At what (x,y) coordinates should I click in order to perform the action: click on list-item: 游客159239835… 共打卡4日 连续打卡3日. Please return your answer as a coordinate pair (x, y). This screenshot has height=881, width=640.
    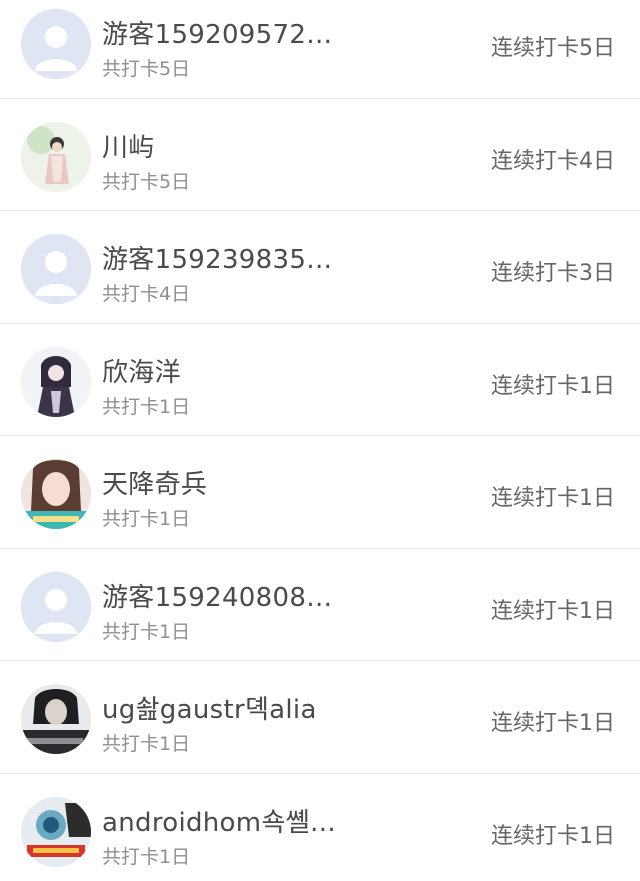
    Looking at the image, I should click on (320, 267).